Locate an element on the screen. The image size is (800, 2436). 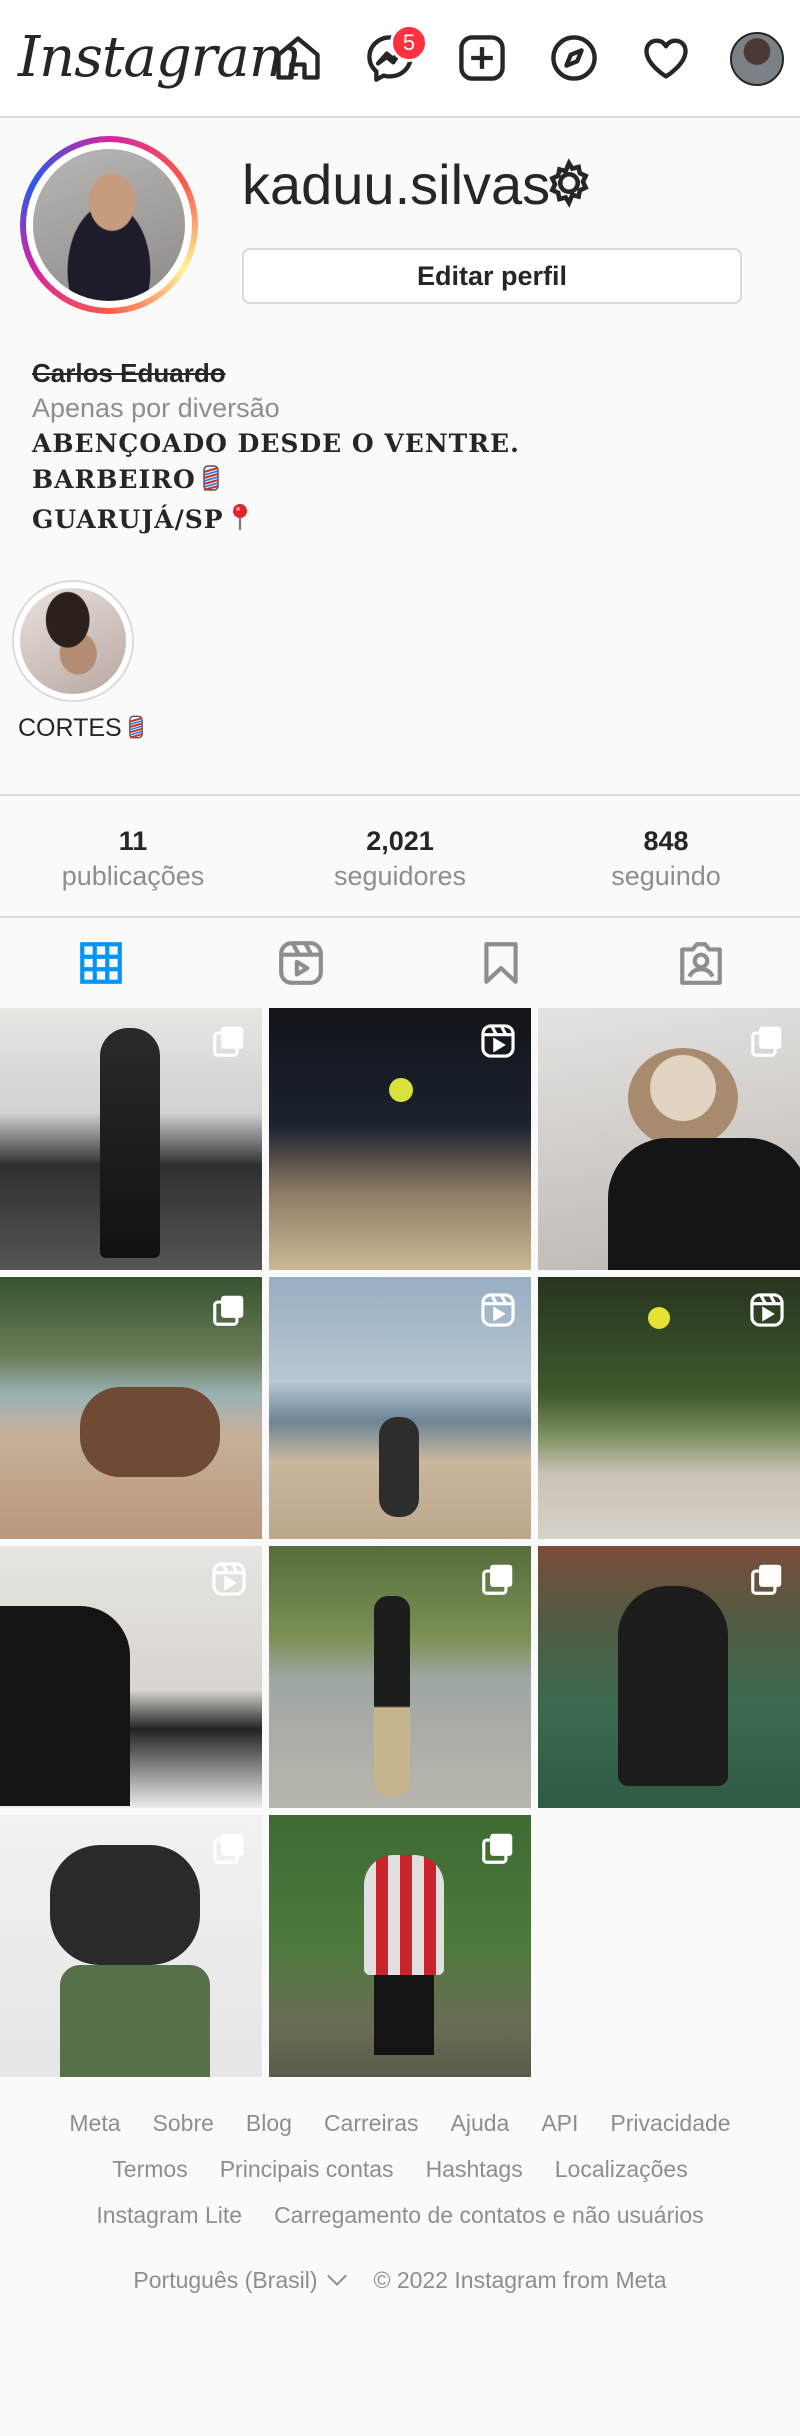
footer-link: Hashtags is located at coordinates (474, 2169).